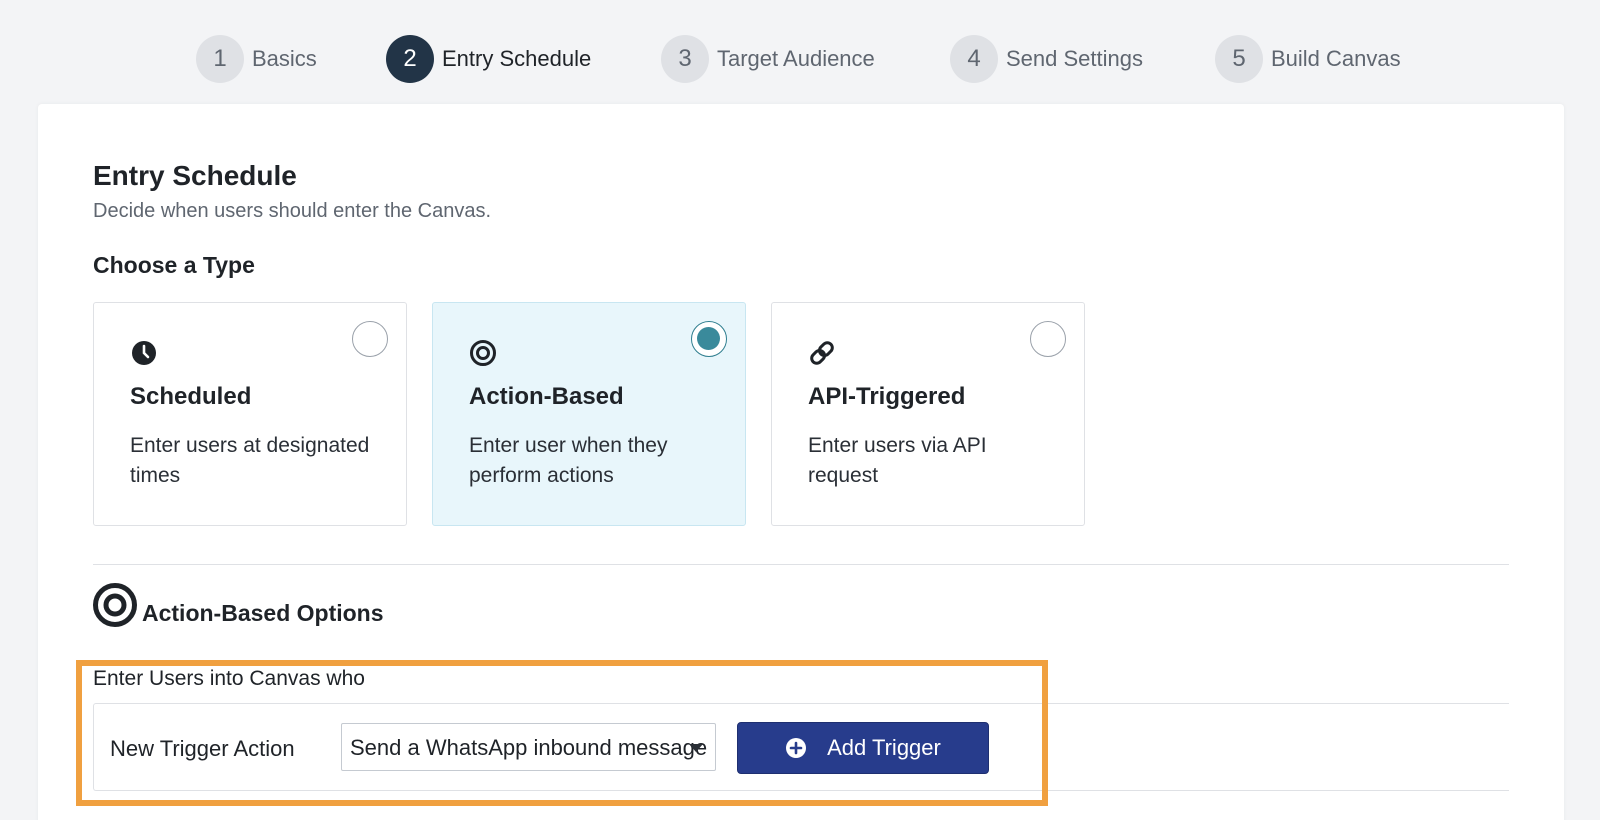  What do you see at coordinates (284, 58) in the screenshot?
I see `step-label: Basics` at bounding box center [284, 58].